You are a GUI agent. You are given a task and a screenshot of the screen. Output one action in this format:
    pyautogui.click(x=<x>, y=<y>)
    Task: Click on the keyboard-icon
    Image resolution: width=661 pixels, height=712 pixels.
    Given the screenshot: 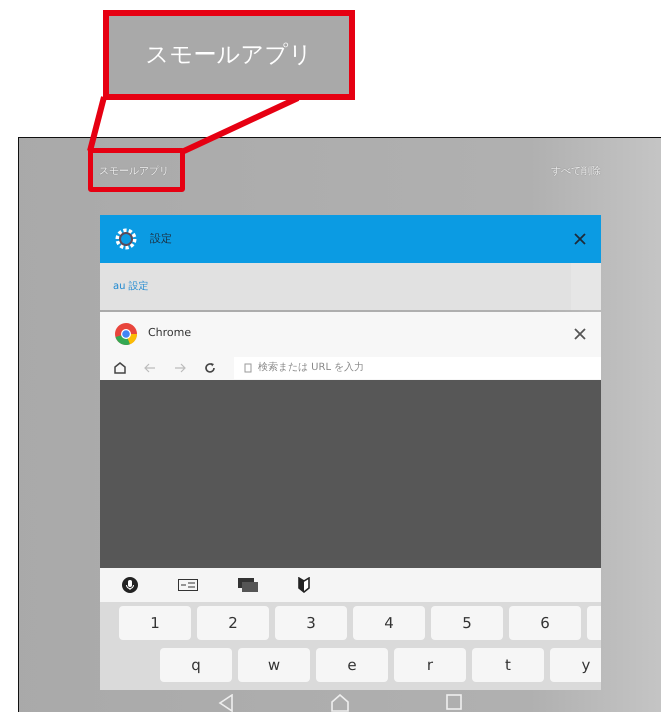 What is the action you would take?
    pyautogui.click(x=188, y=585)
    